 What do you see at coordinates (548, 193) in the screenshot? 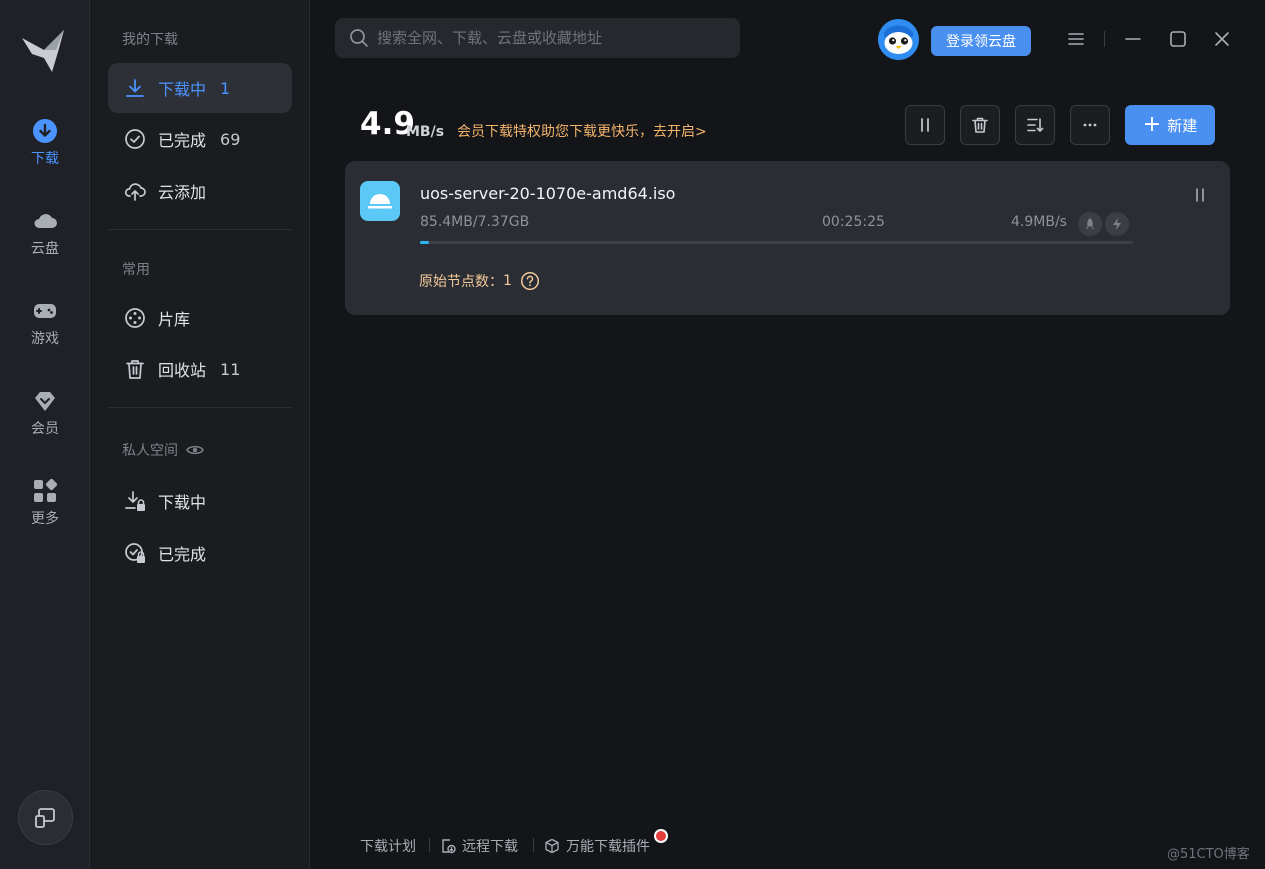
I see `task-file-name: uos-server-20-1070e-amd64.iso` at bounding box center [548, 193].